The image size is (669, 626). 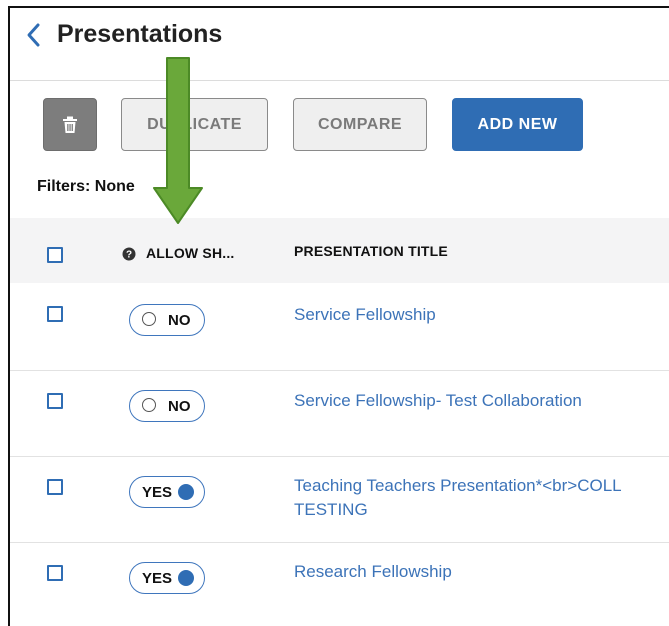 I want to click on delete-button, so click(x=70, y=124).